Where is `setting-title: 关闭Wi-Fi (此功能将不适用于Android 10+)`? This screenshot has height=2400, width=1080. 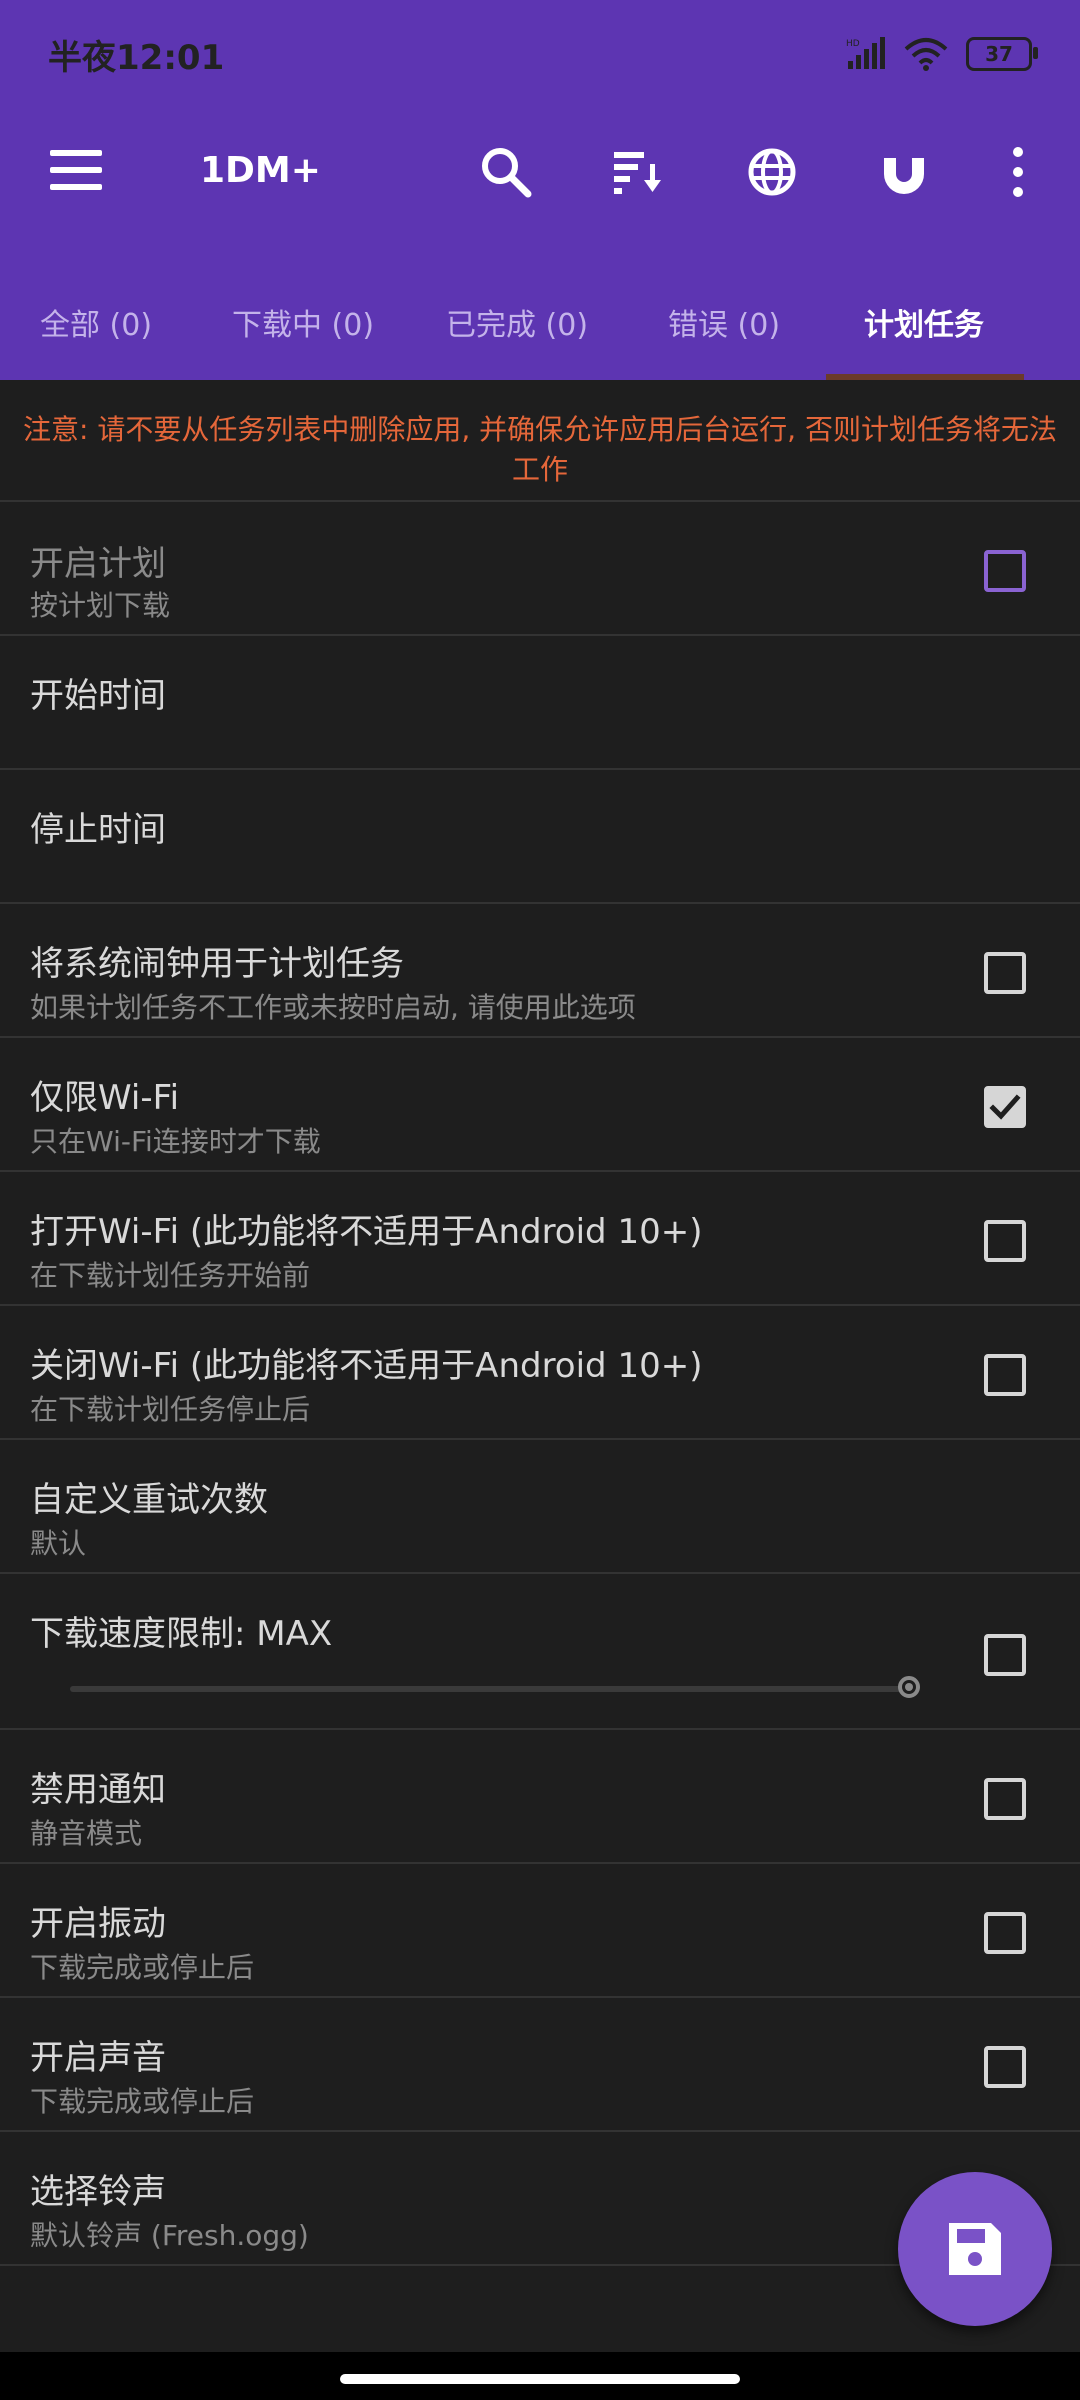
setting-title: 关闭Wi-Fi (此功能将不适用于Android 10+) is located at coordinates (366, 1366).